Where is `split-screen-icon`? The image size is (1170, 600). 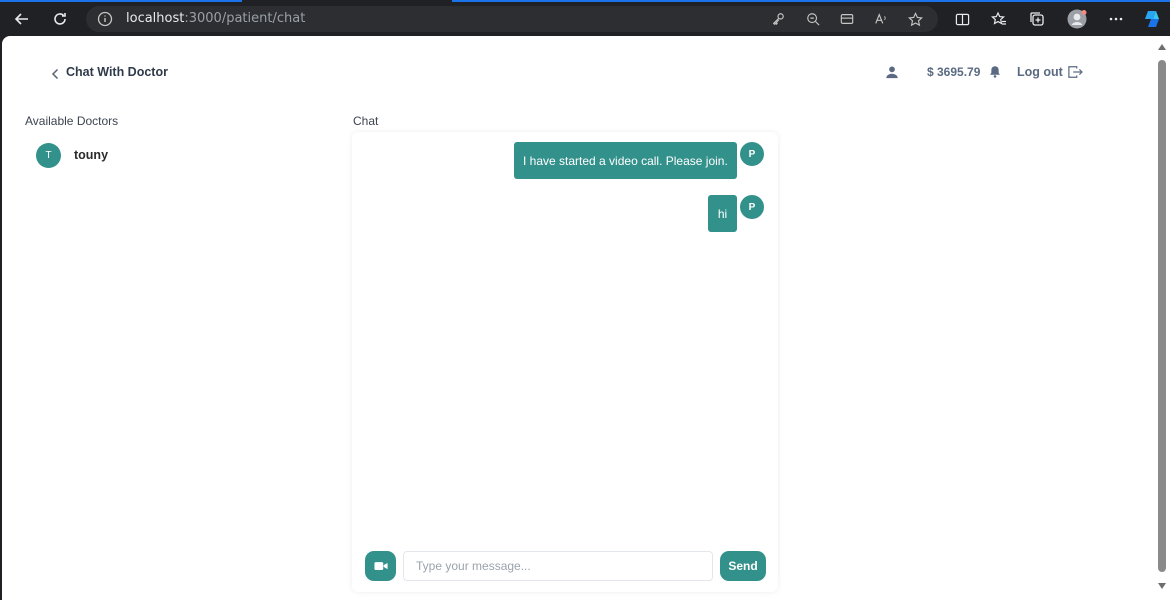 split-screen-icon is located at coordinates (962, 19).